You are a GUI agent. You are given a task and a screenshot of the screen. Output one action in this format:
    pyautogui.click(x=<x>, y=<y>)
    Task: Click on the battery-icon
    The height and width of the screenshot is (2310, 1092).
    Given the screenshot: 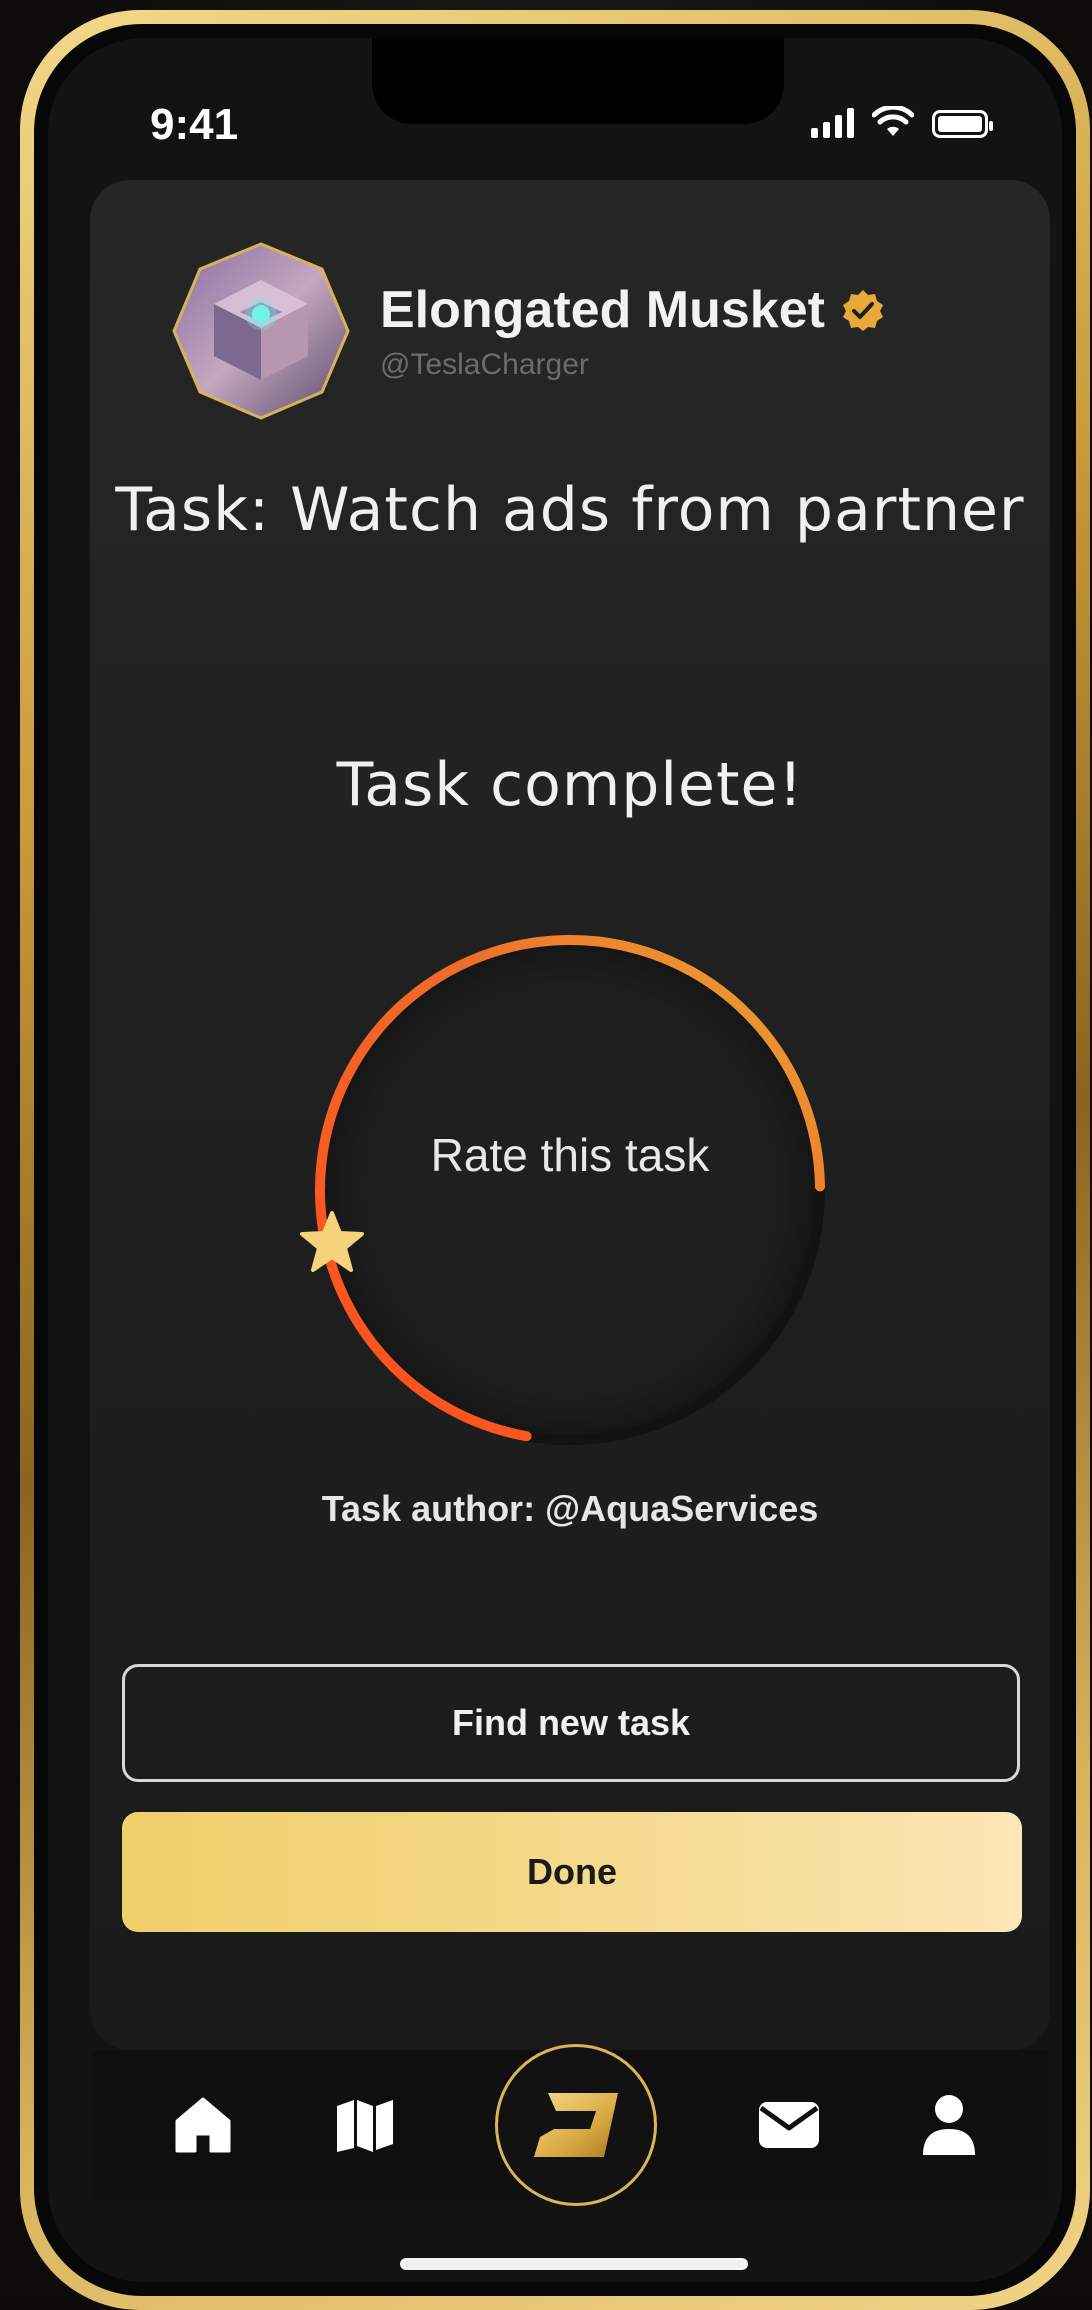 What is the action you would take?
    pyautogui.click(x=962, y=124)
    